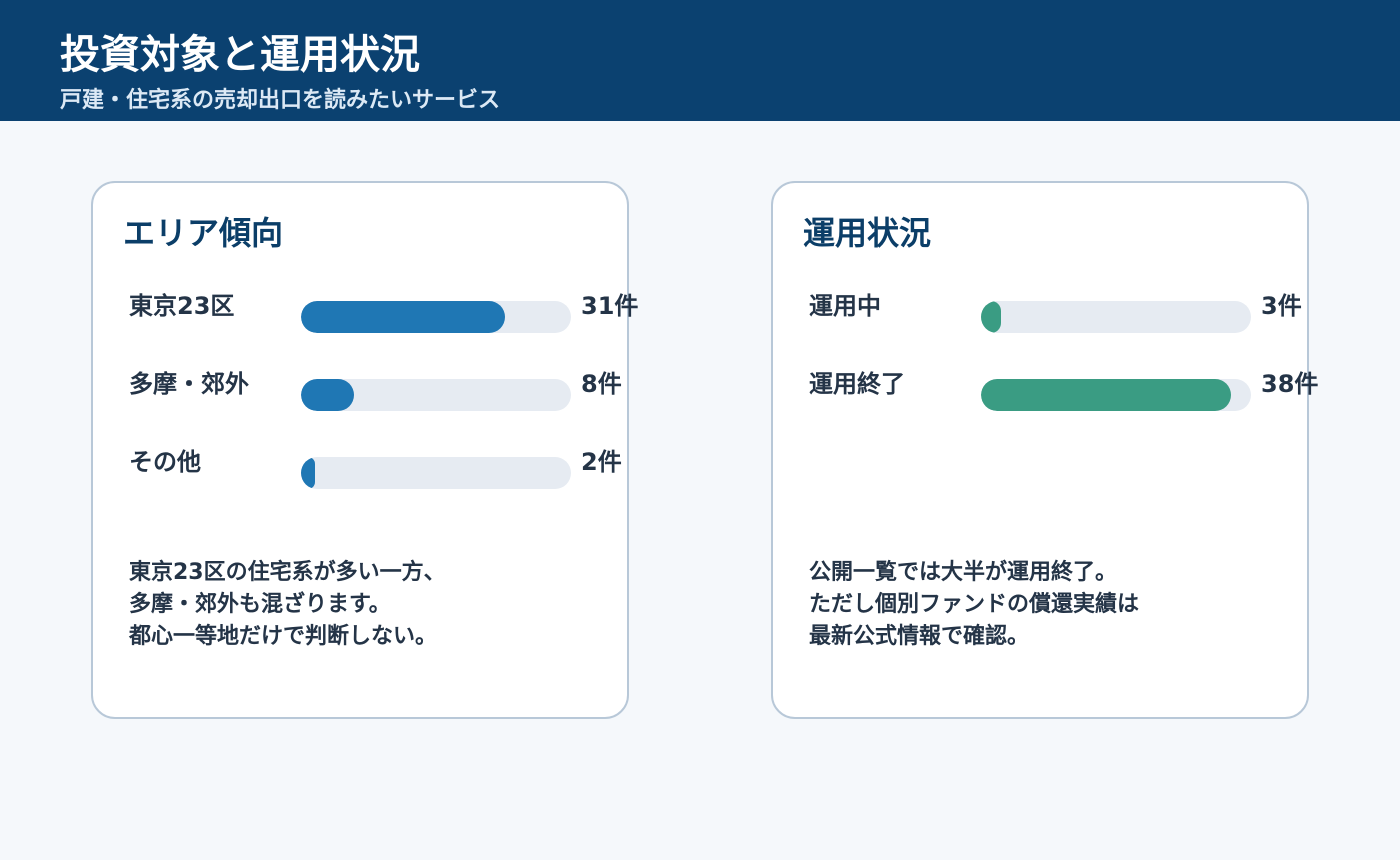 Image resolution: width=1400 pixels, height=860 pixels. Describe the element at coordinates (287, 572) in the screenshot. I see `note-line: 東京23区の住宅系が多い一方、` at that location.